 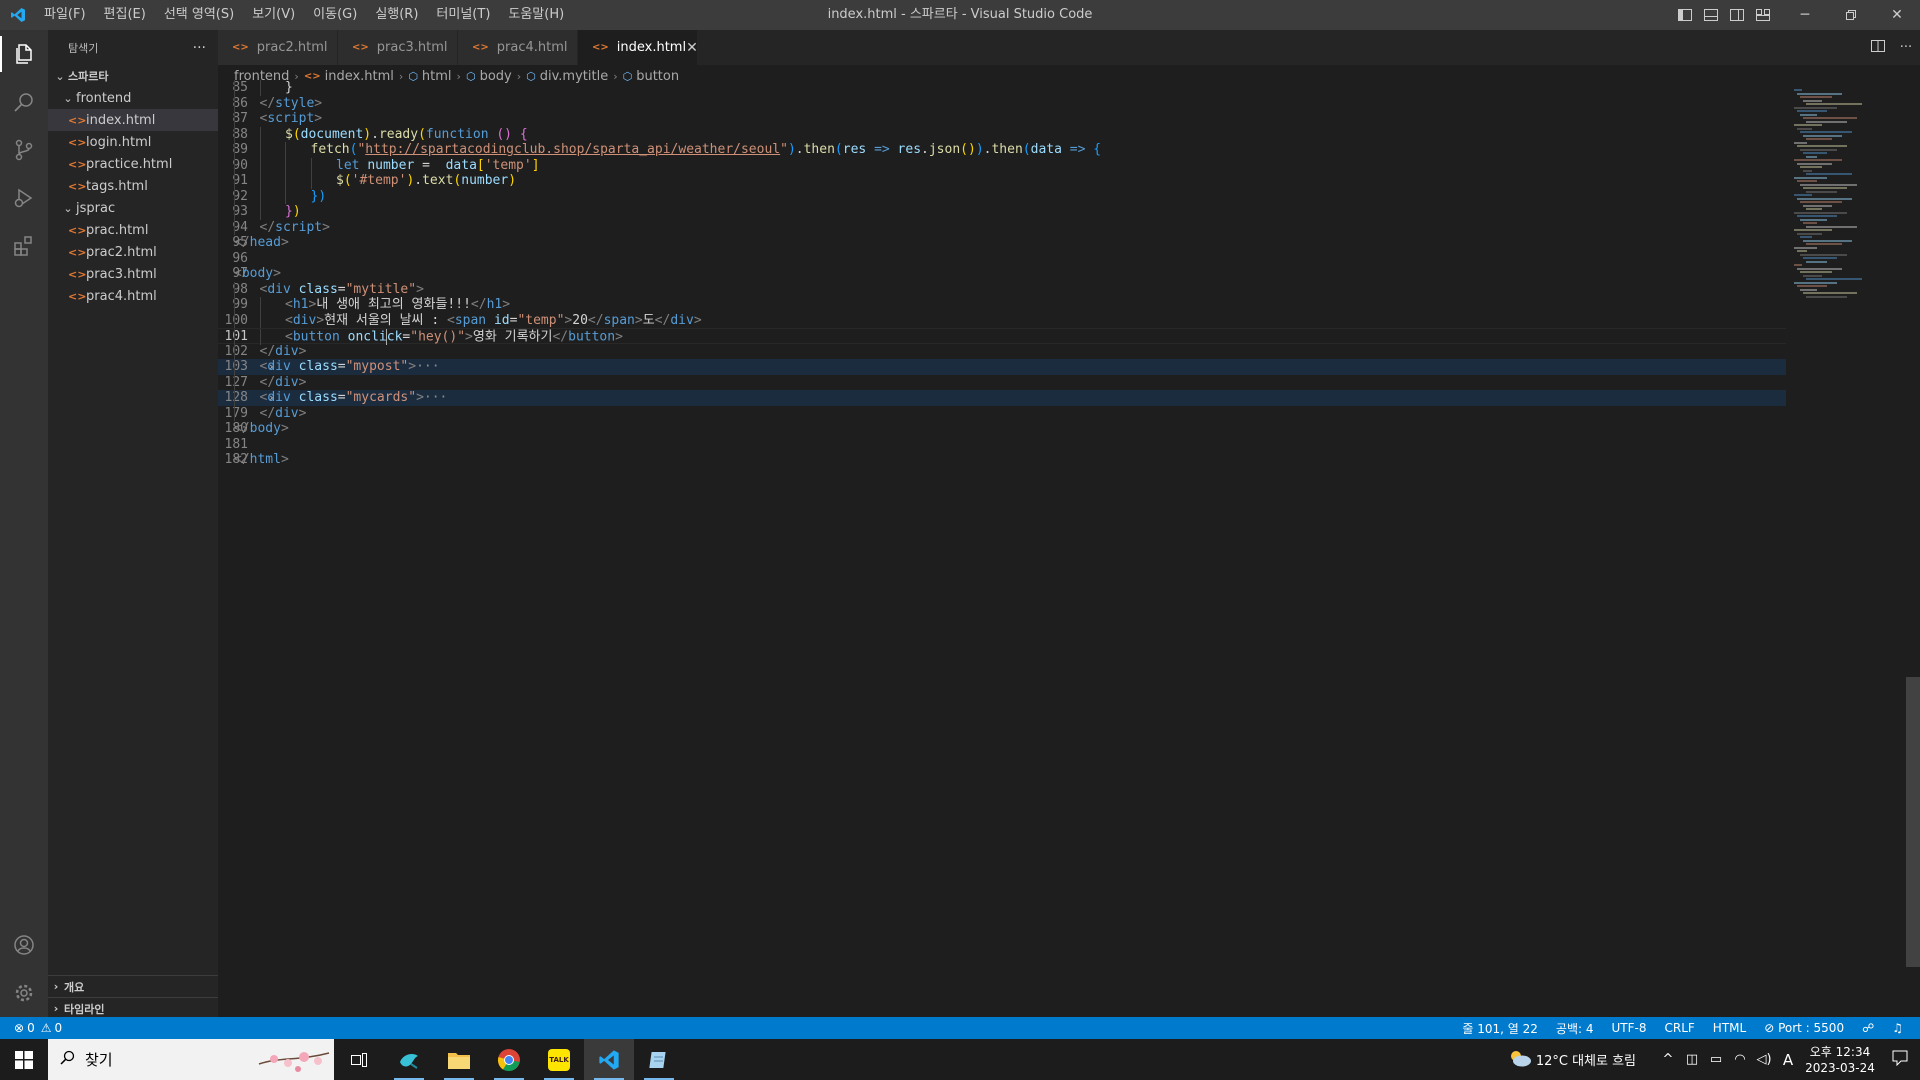 What do you see at coordinates (133, 208) in the screenshot?
I see `tree-folder-jsprac: ⌄ jsprac` at bounding box center [133, 208].